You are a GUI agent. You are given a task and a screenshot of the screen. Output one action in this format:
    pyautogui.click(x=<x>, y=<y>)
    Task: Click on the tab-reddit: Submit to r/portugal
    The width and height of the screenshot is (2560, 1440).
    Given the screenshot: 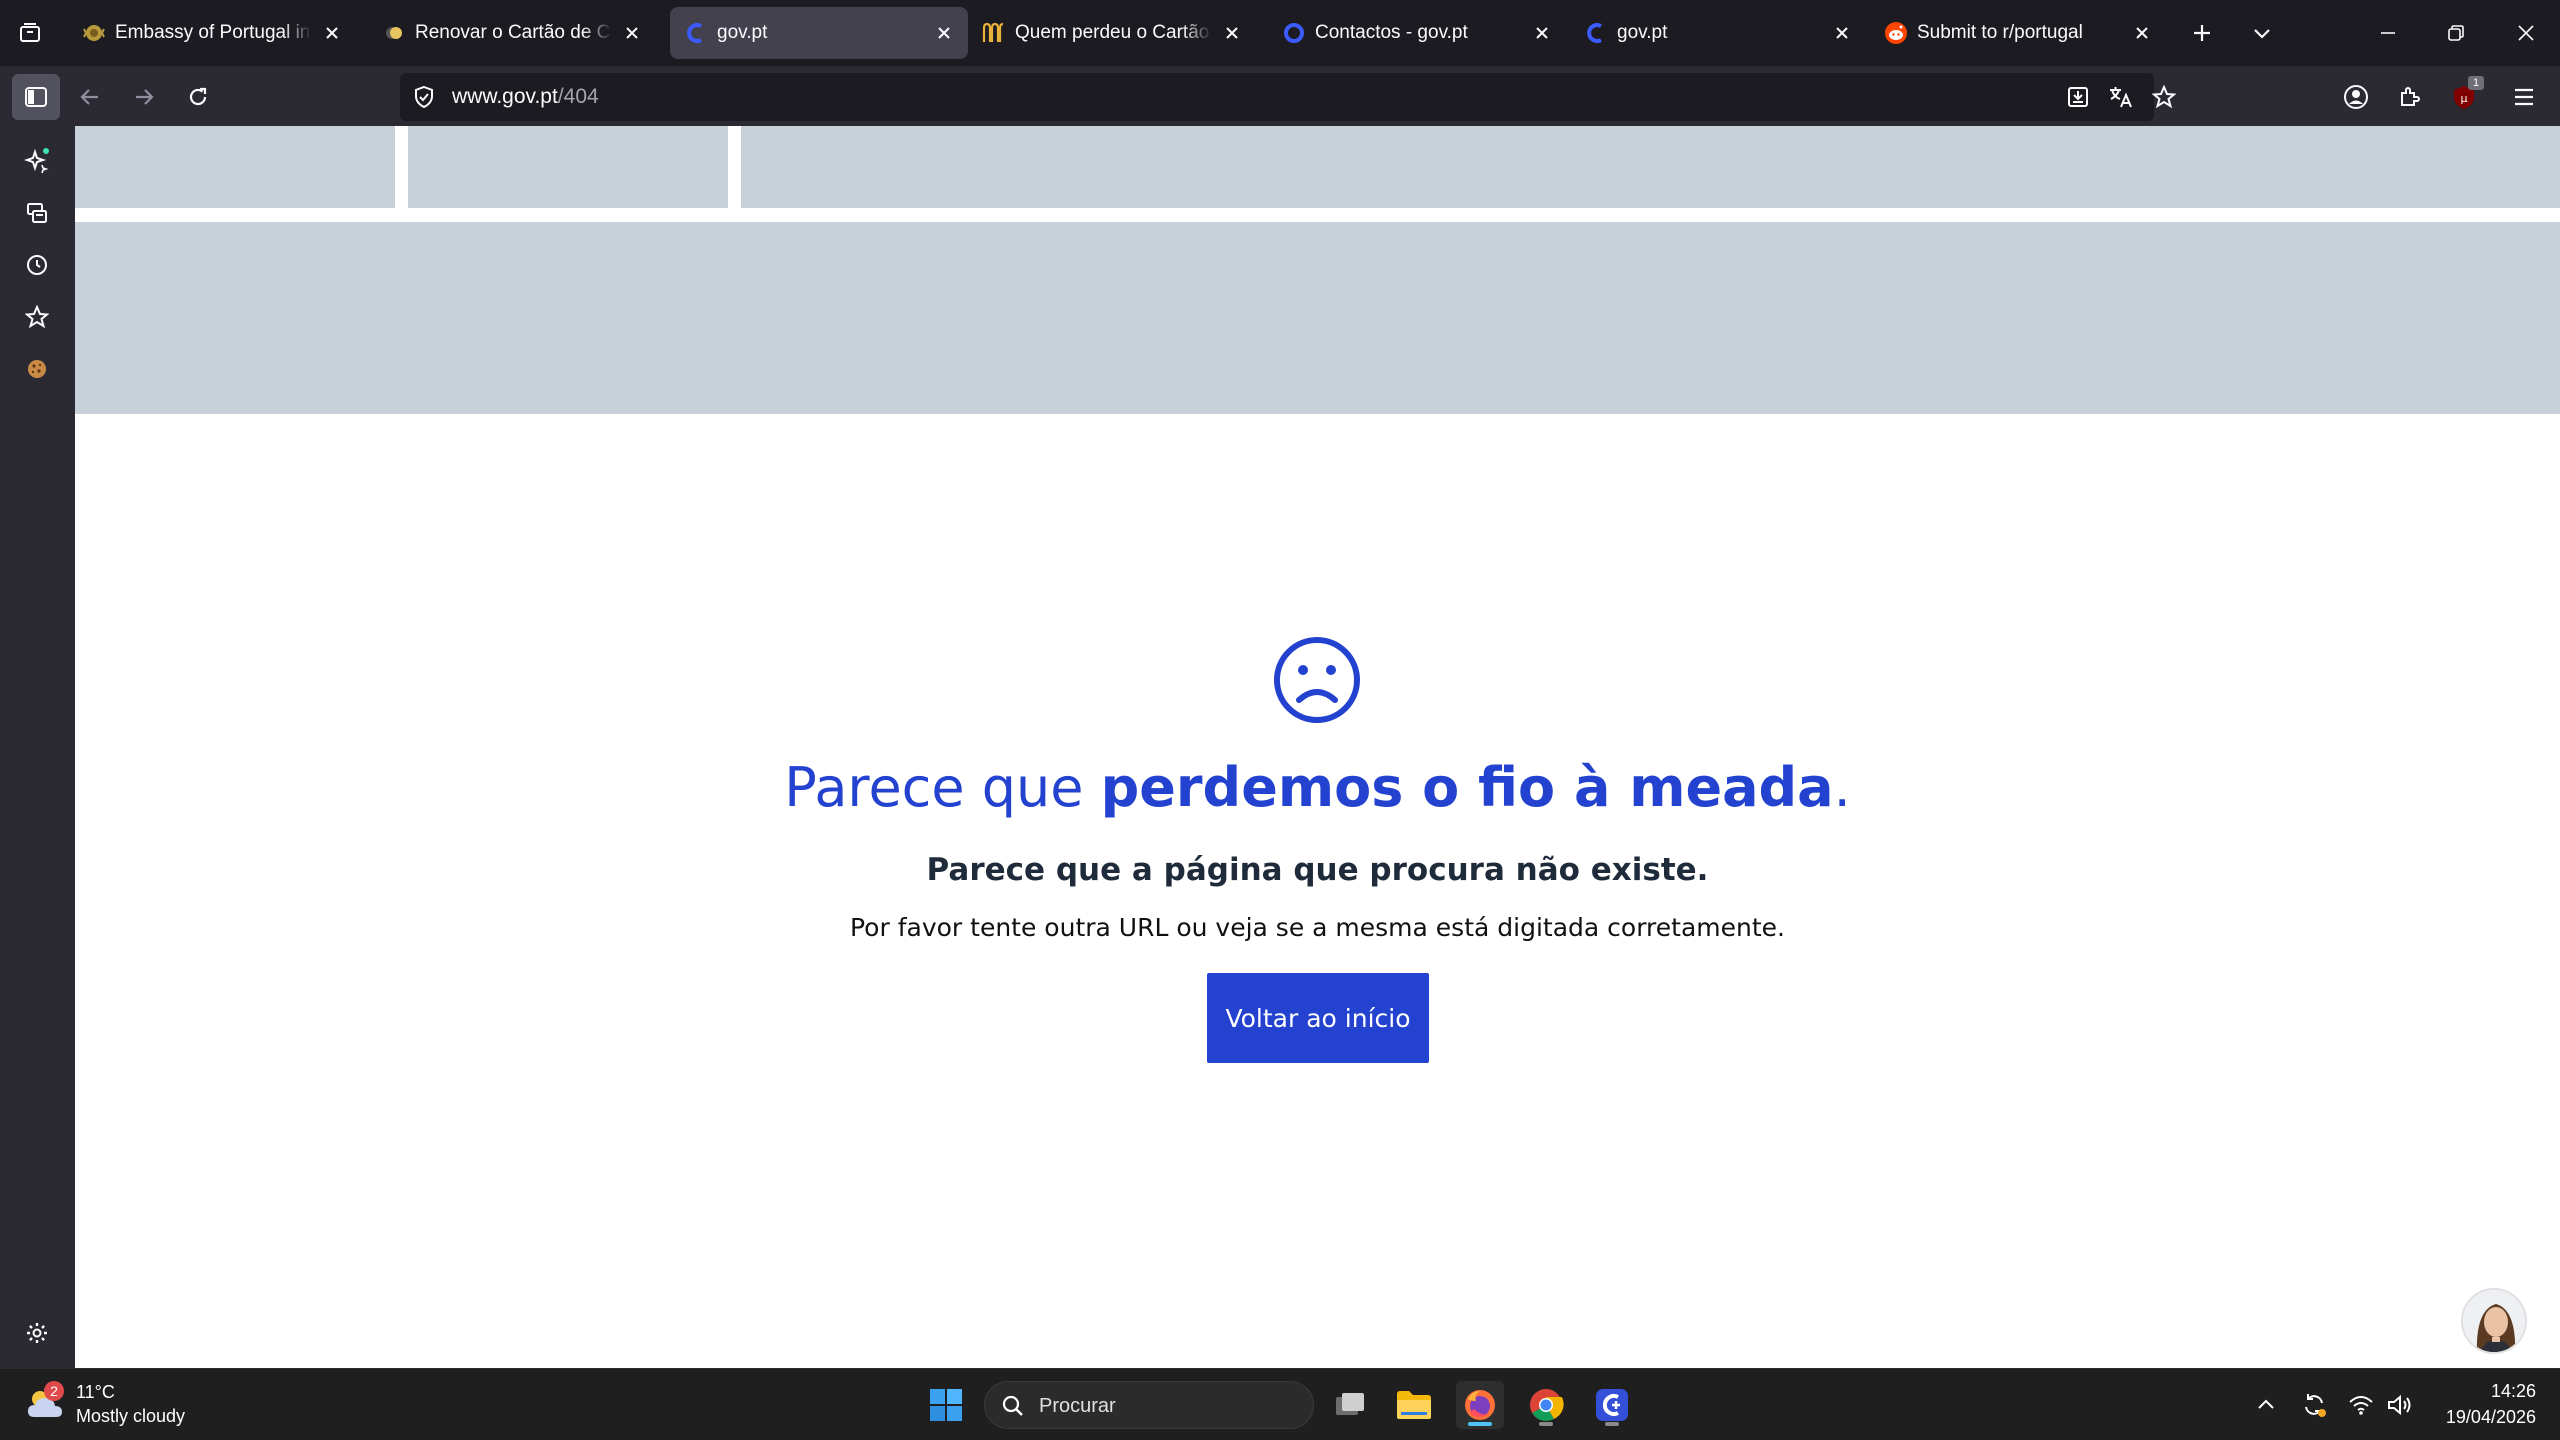 What is the action you would take?
    pyautogui.click(x=2018, y=33)
    